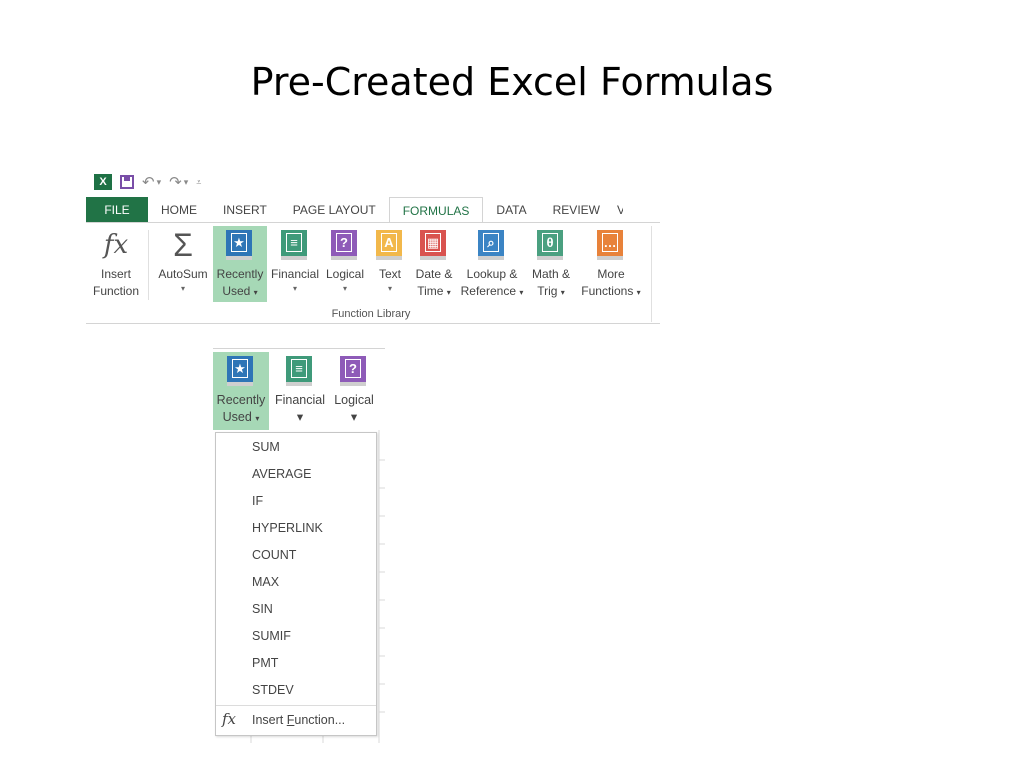 This screenshot has height=768, width=1024. I want to click on menu-item-max: MAX, so click(265, 582).